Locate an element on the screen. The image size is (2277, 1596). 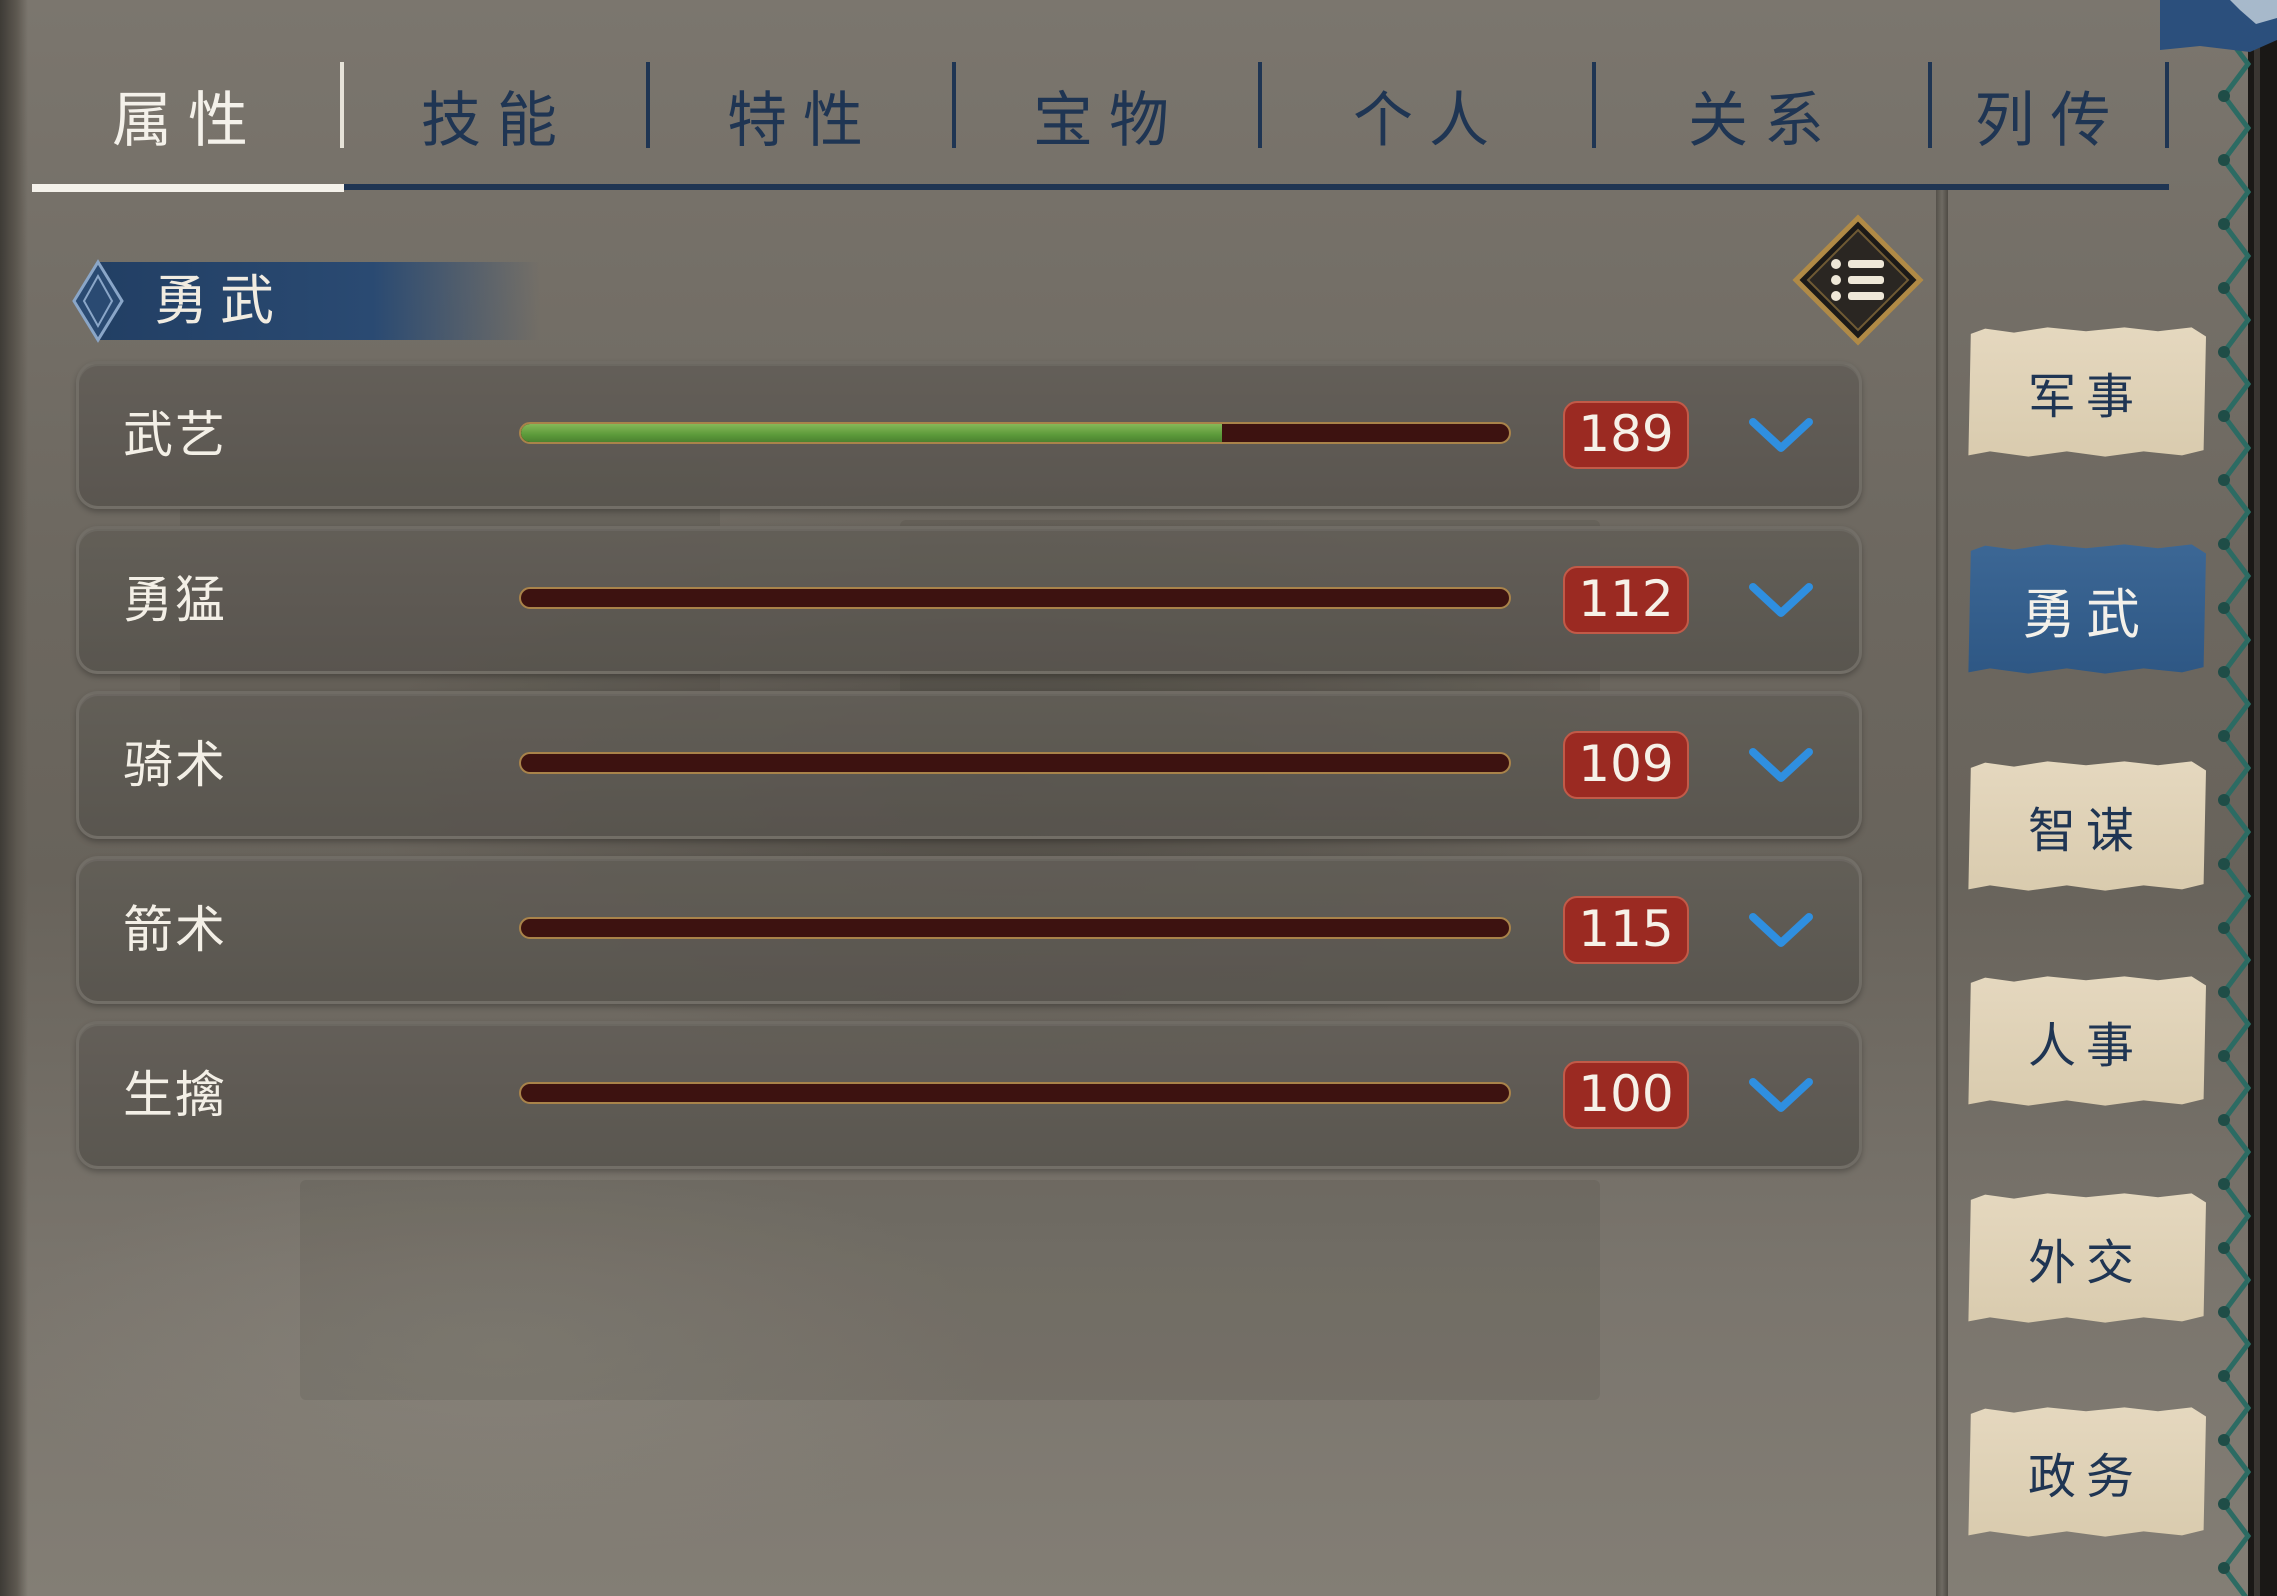
corner-flag-ornament is located at coordinates (2218, 26).